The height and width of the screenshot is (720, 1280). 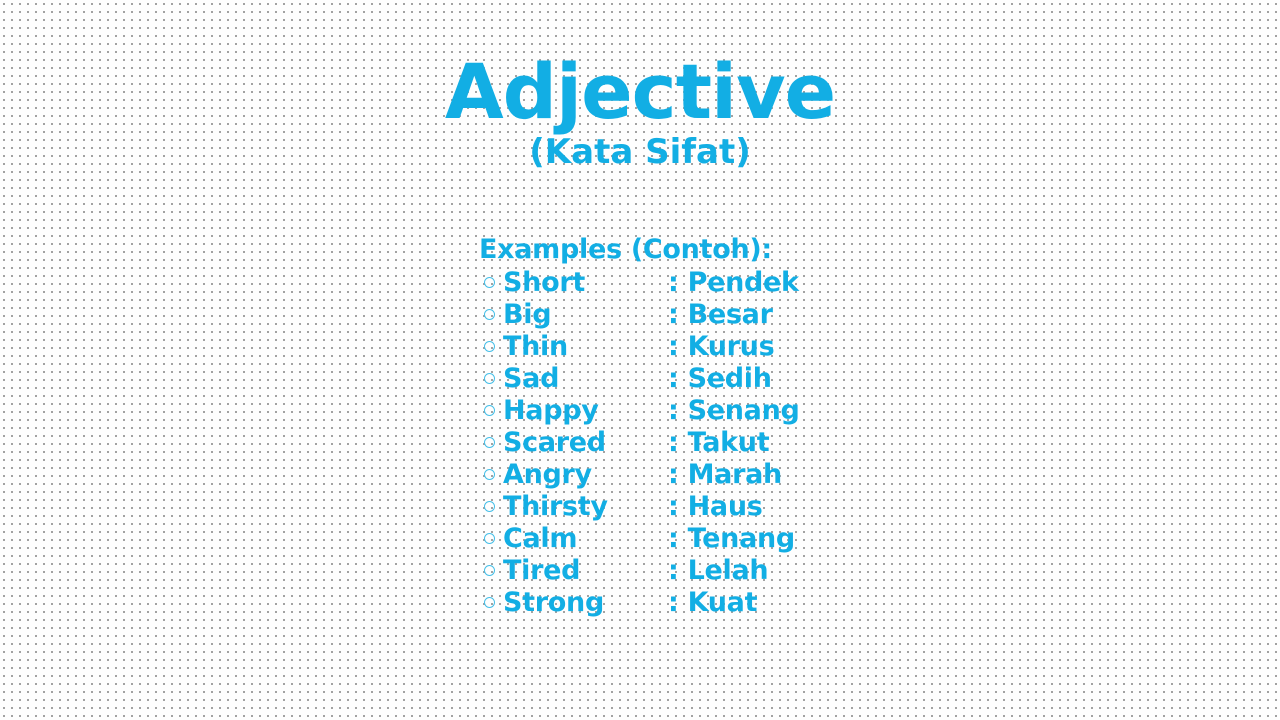 I want to click on term-indonesian: : Takut, so click(x=719, y=442).